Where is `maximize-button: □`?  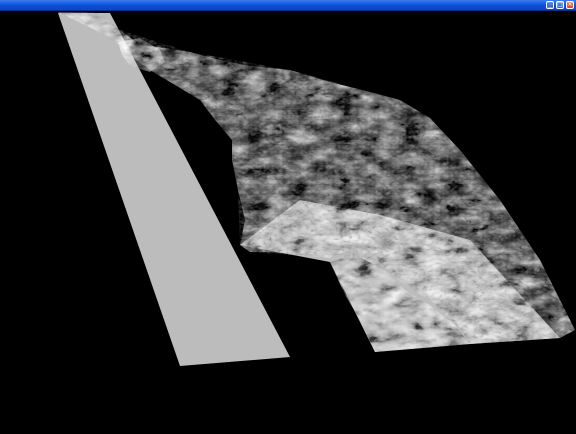
maximize-button: □ is located at coordinates (560, 5).